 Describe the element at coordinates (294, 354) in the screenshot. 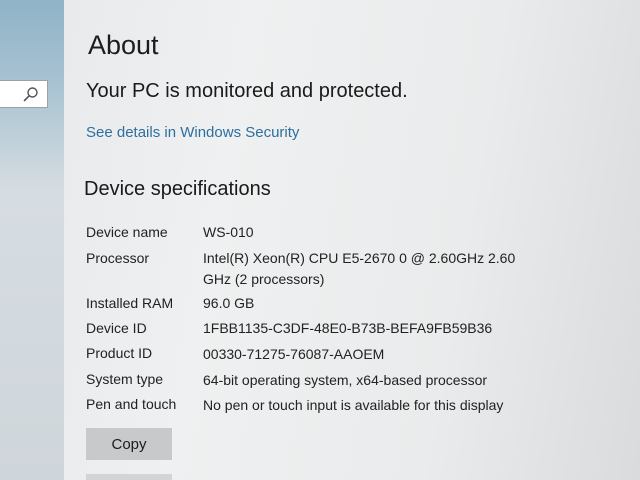

I see `spec-value-product-id: 00330-71275-76087-AAOEM` at that location.